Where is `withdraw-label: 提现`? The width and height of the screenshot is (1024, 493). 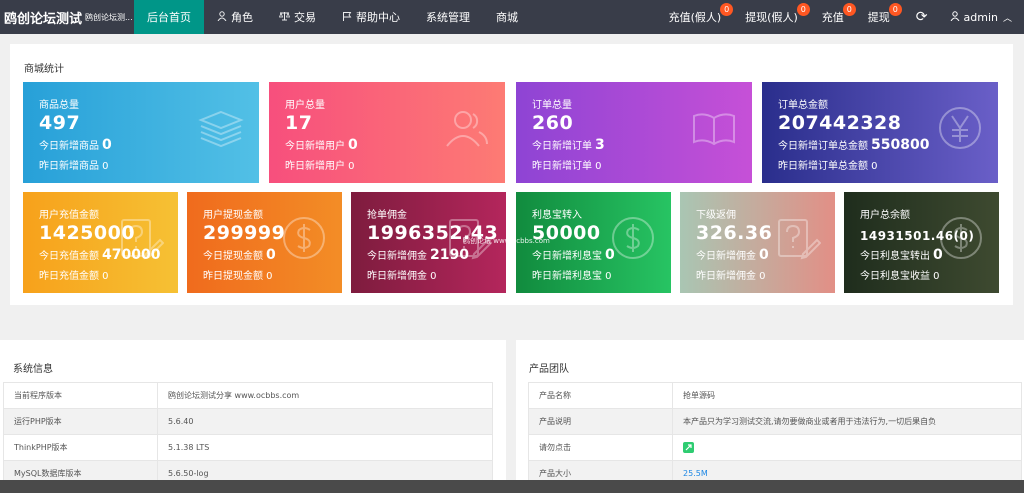
withdraw-label: 提现 is located at coordinates (878, 17).